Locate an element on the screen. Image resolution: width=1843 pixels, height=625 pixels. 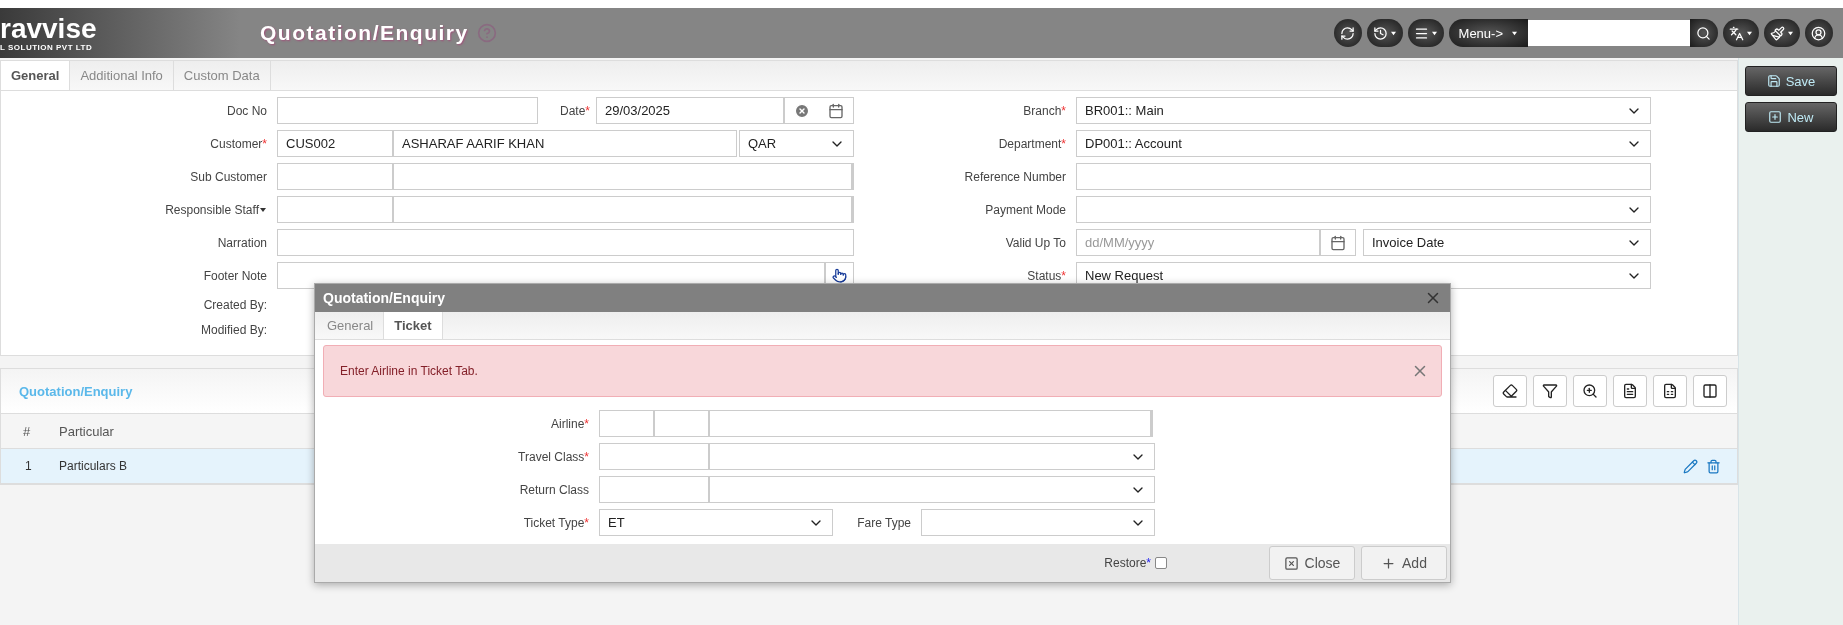
field-label: Return Class is located at coordinates (554, 489).